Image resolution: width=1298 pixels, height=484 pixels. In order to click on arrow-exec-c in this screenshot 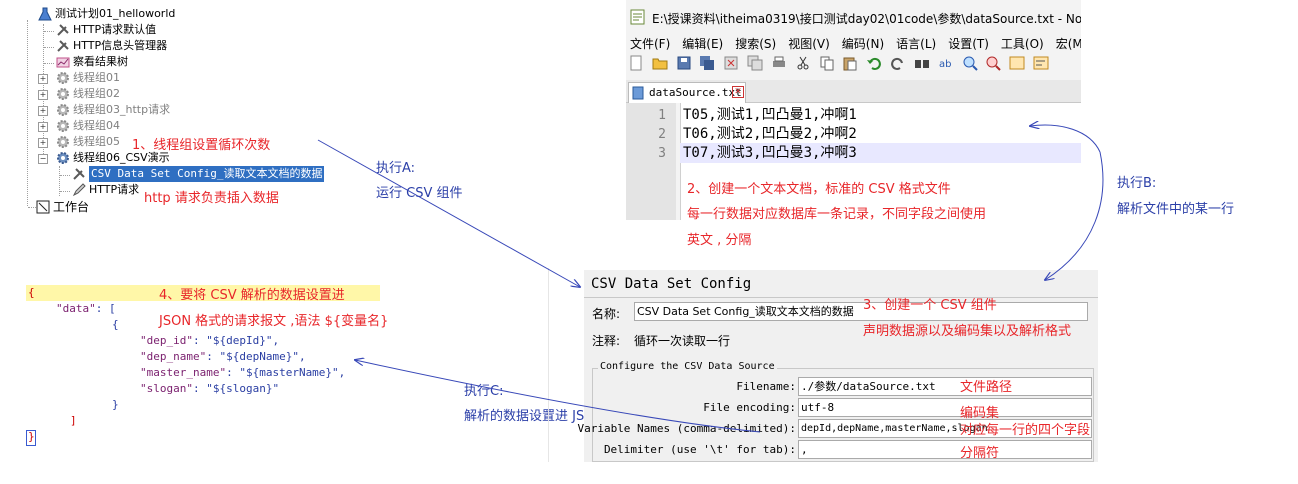, I will do `click(558, 396)`.